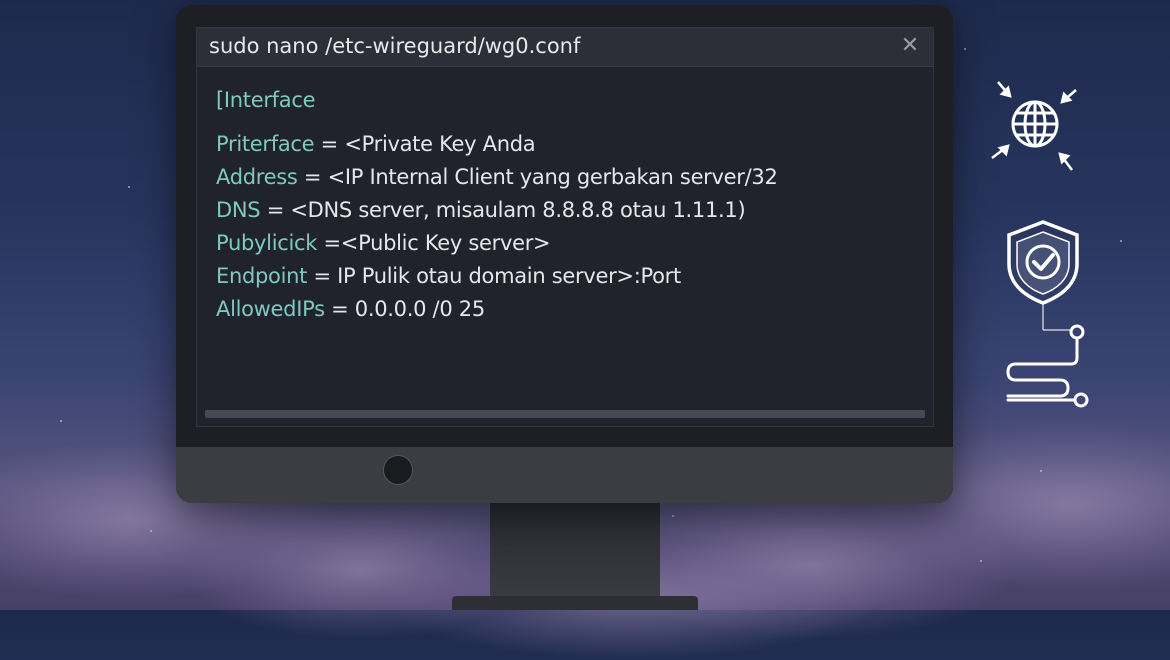 This screenshot has height=660, width=1170. I want to click on monitor-camera-icon, so click(398, 470).